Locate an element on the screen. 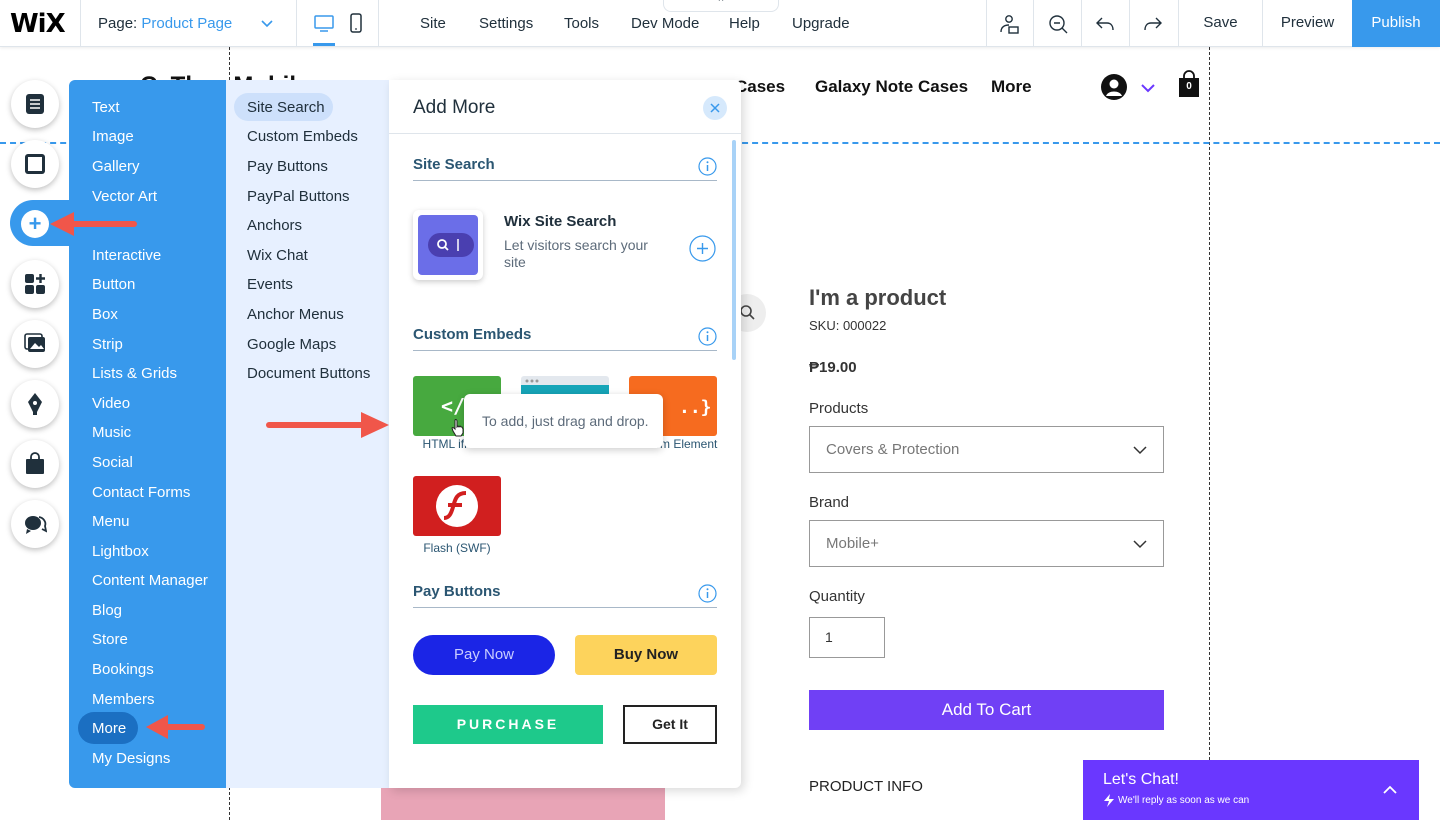 The image size is (1440, 820). background-button is located at coordinates (35, 164).